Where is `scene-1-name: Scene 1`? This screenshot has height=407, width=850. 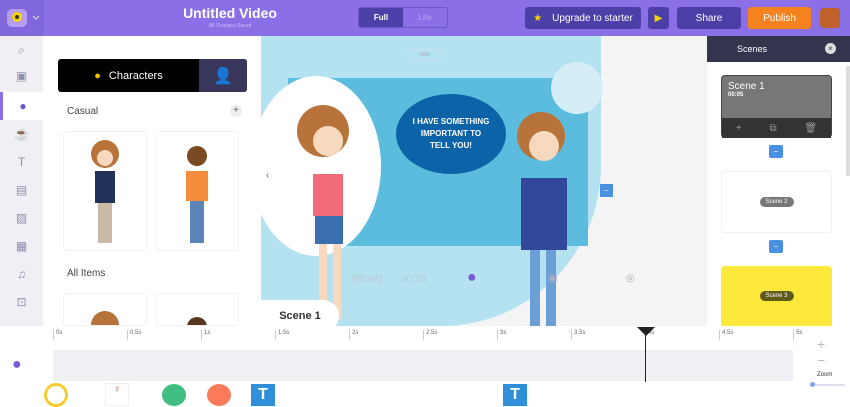
scene-1-name: Scene 1 is located at coordinates (746, 86).